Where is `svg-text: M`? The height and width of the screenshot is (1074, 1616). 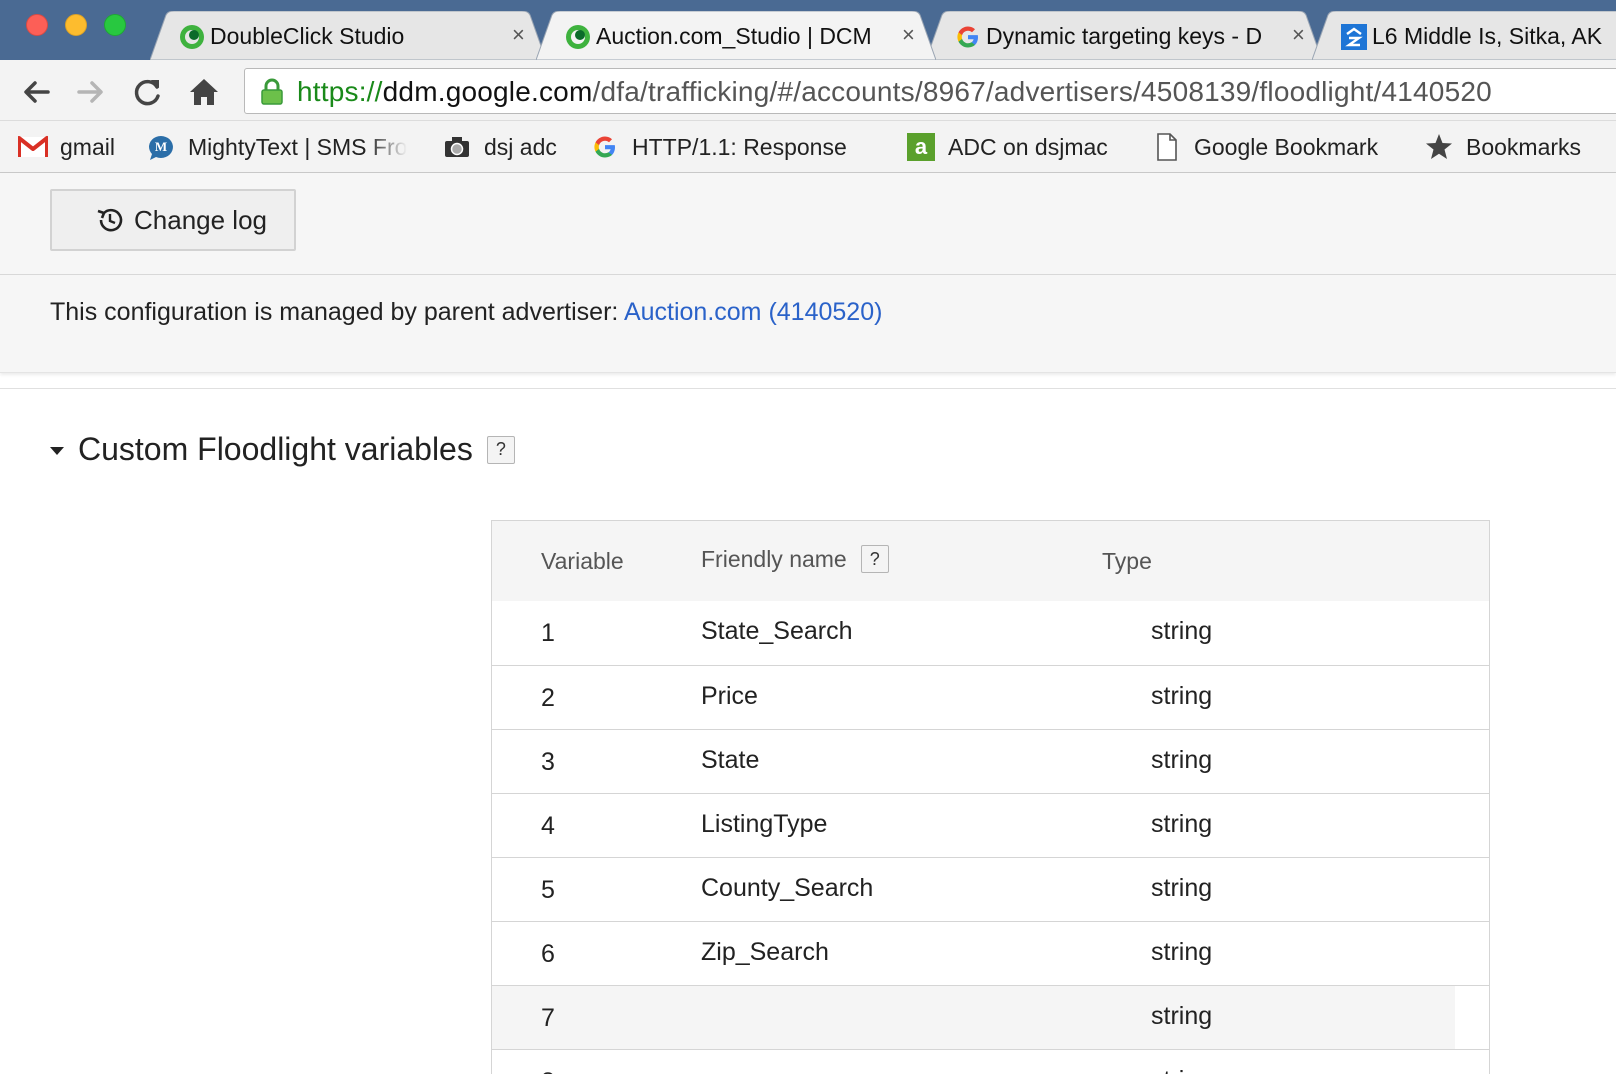 svg-text: M is located at coordinates (161, 146).